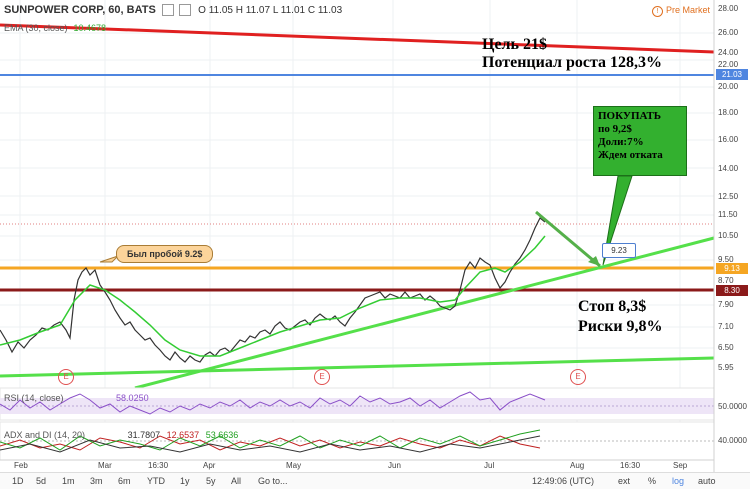 This screenshot has width=750, height=489. I want to click on time-axis-label: Sep, so click(680, 465).